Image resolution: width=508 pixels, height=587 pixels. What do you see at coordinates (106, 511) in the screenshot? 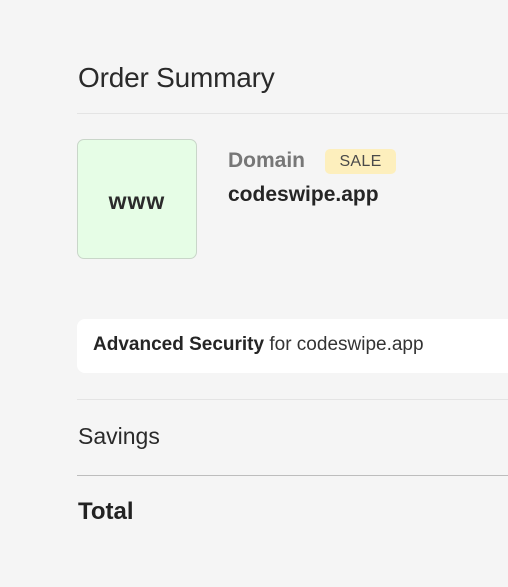
I see `total-label: Total` at bounding box center [106, 511].